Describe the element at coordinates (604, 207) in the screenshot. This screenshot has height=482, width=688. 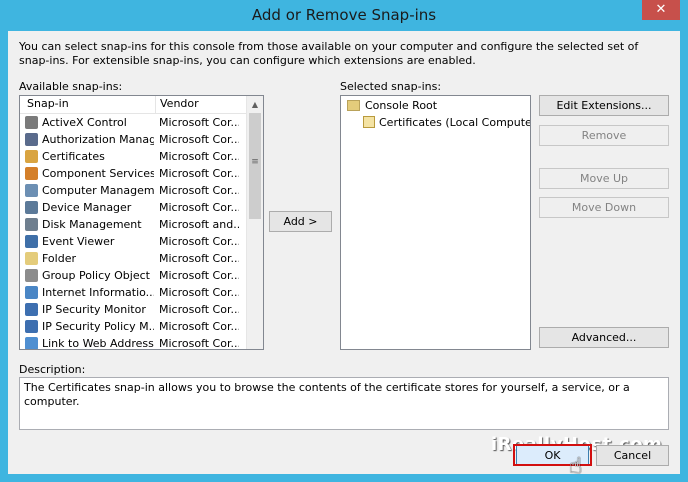
I see `move-down-button: Move Down` at that location.